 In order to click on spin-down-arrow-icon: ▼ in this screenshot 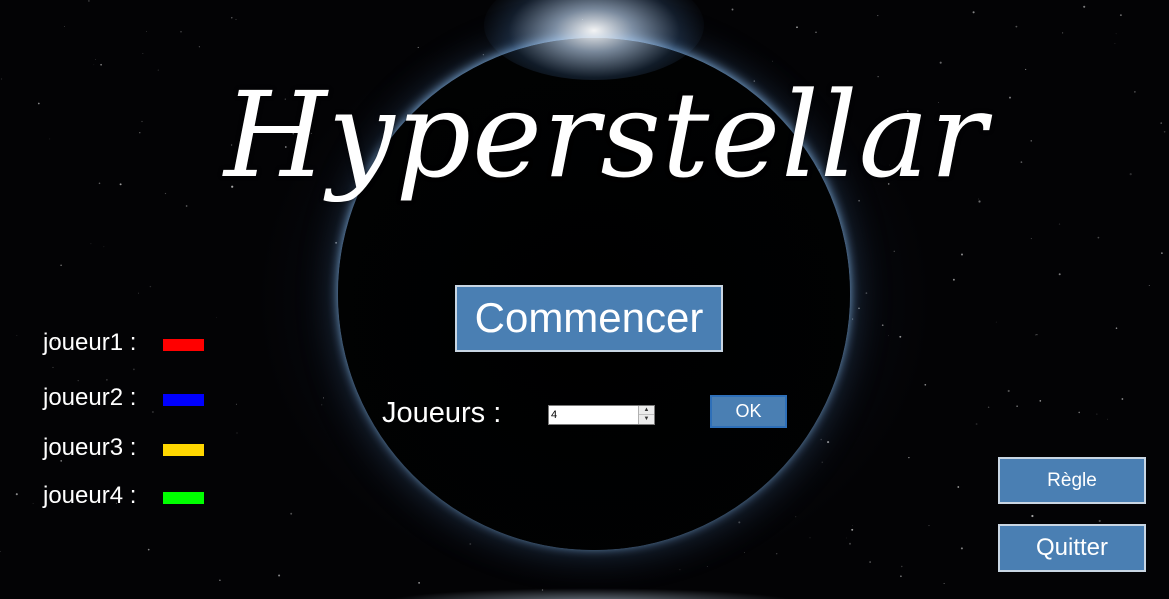, I will do `click(646, 419)`.